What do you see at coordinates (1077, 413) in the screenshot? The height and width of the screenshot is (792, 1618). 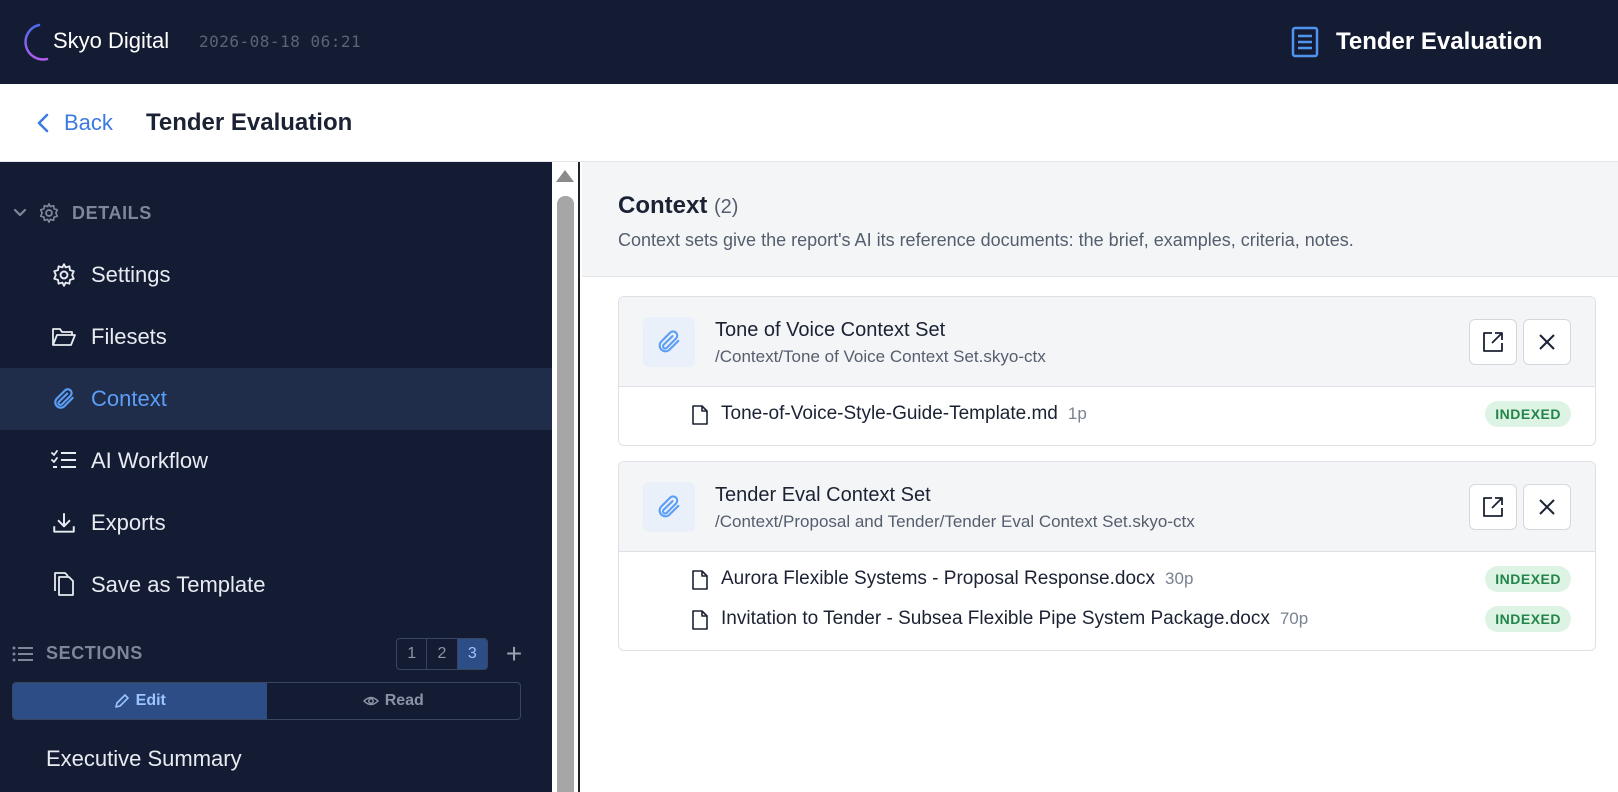 I see `file-pages: 1p` at bounding box center [1077, 413].